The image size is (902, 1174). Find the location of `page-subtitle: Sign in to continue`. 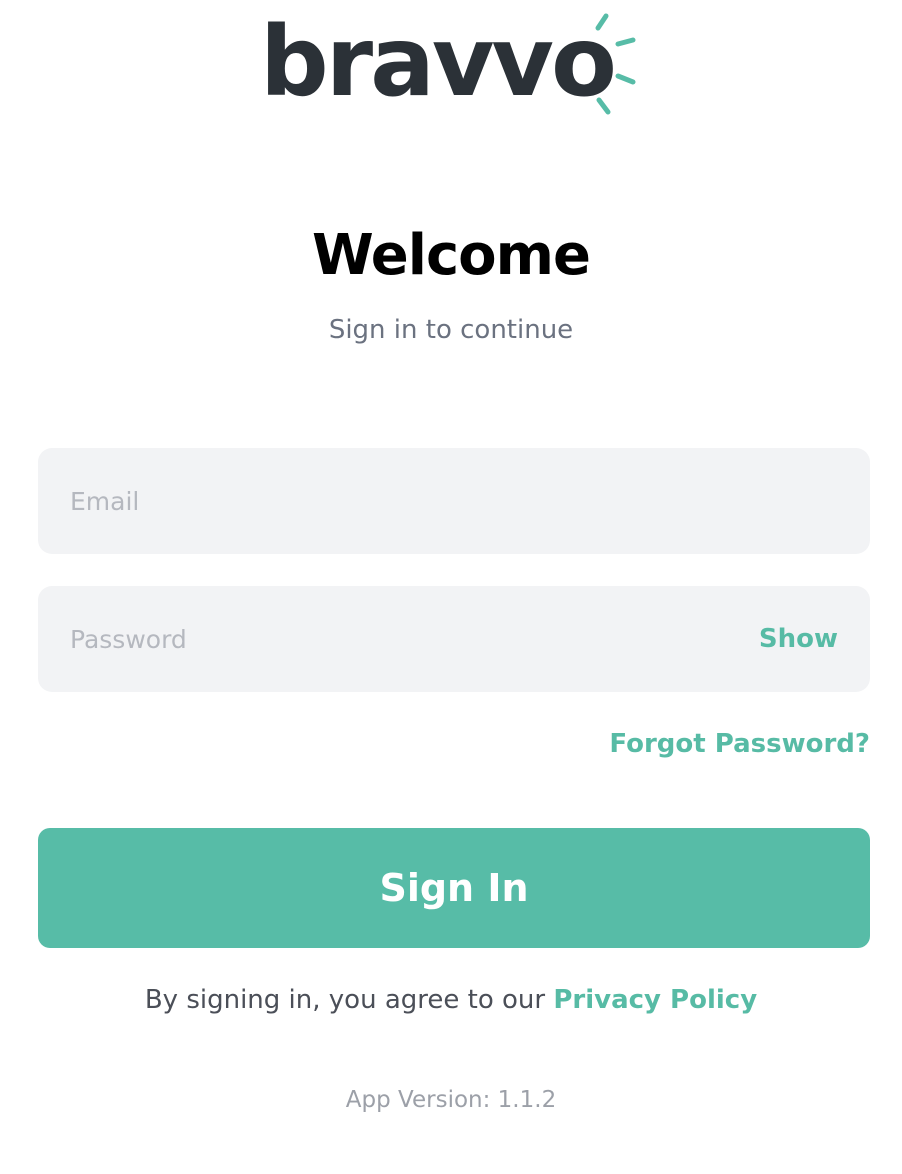

page-subtitle: Sign in to continue is located at coordinates (451, 330).